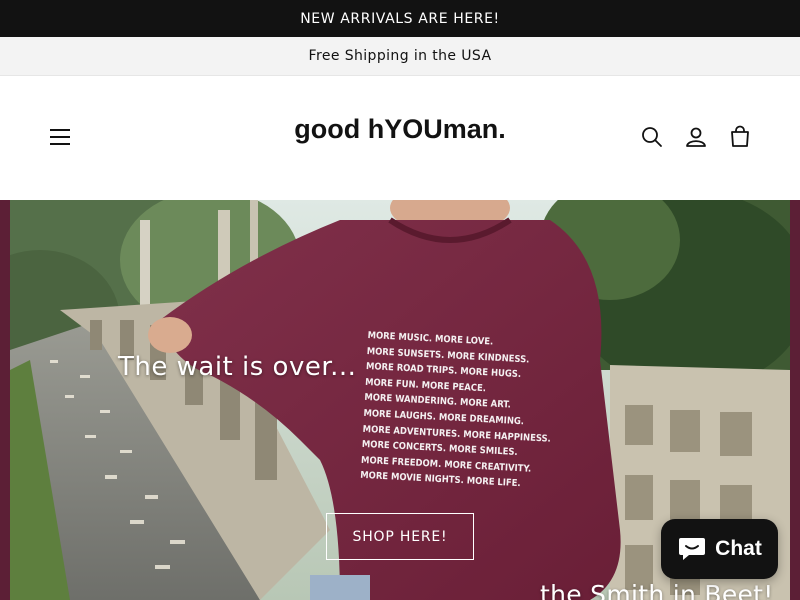 The image size is (800, 600). I want to click on announcement-text: NEW ARRIVALS ARE HERE!, so click(400, 18).